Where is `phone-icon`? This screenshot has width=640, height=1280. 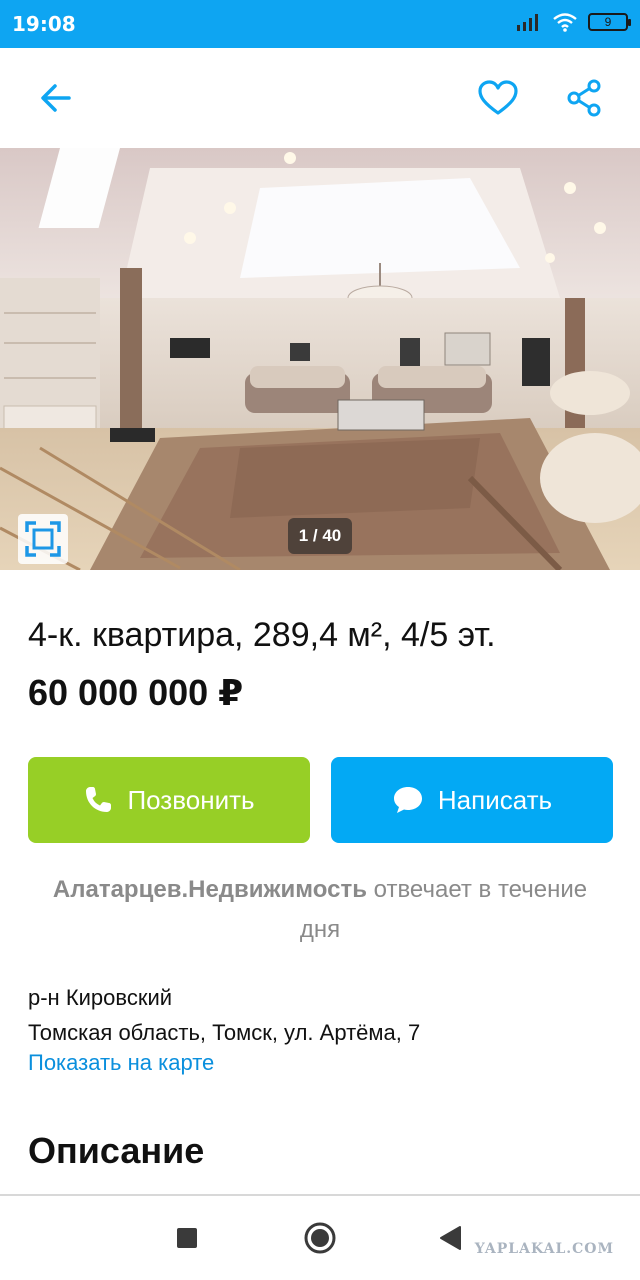 phone-icon is located at coordinates (99, 799).